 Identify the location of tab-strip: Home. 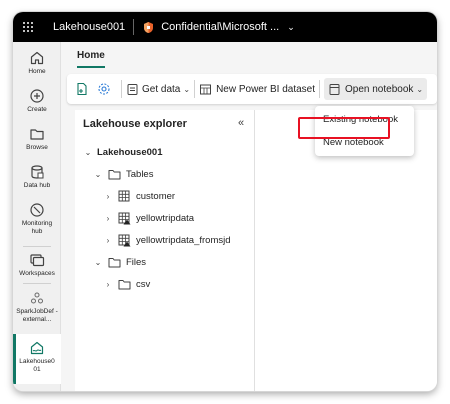
(249, 55).